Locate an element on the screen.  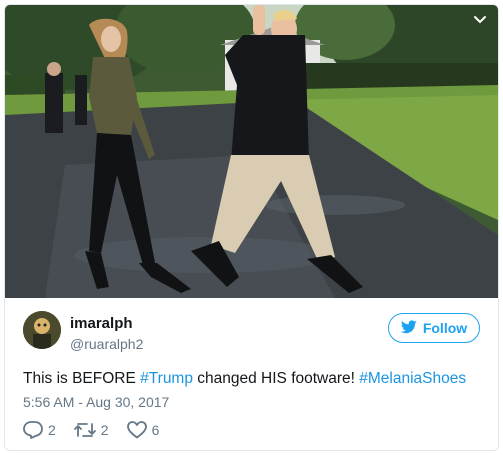
tweet-text-part: changed HIS footware! is located at coordinates (276, 378).